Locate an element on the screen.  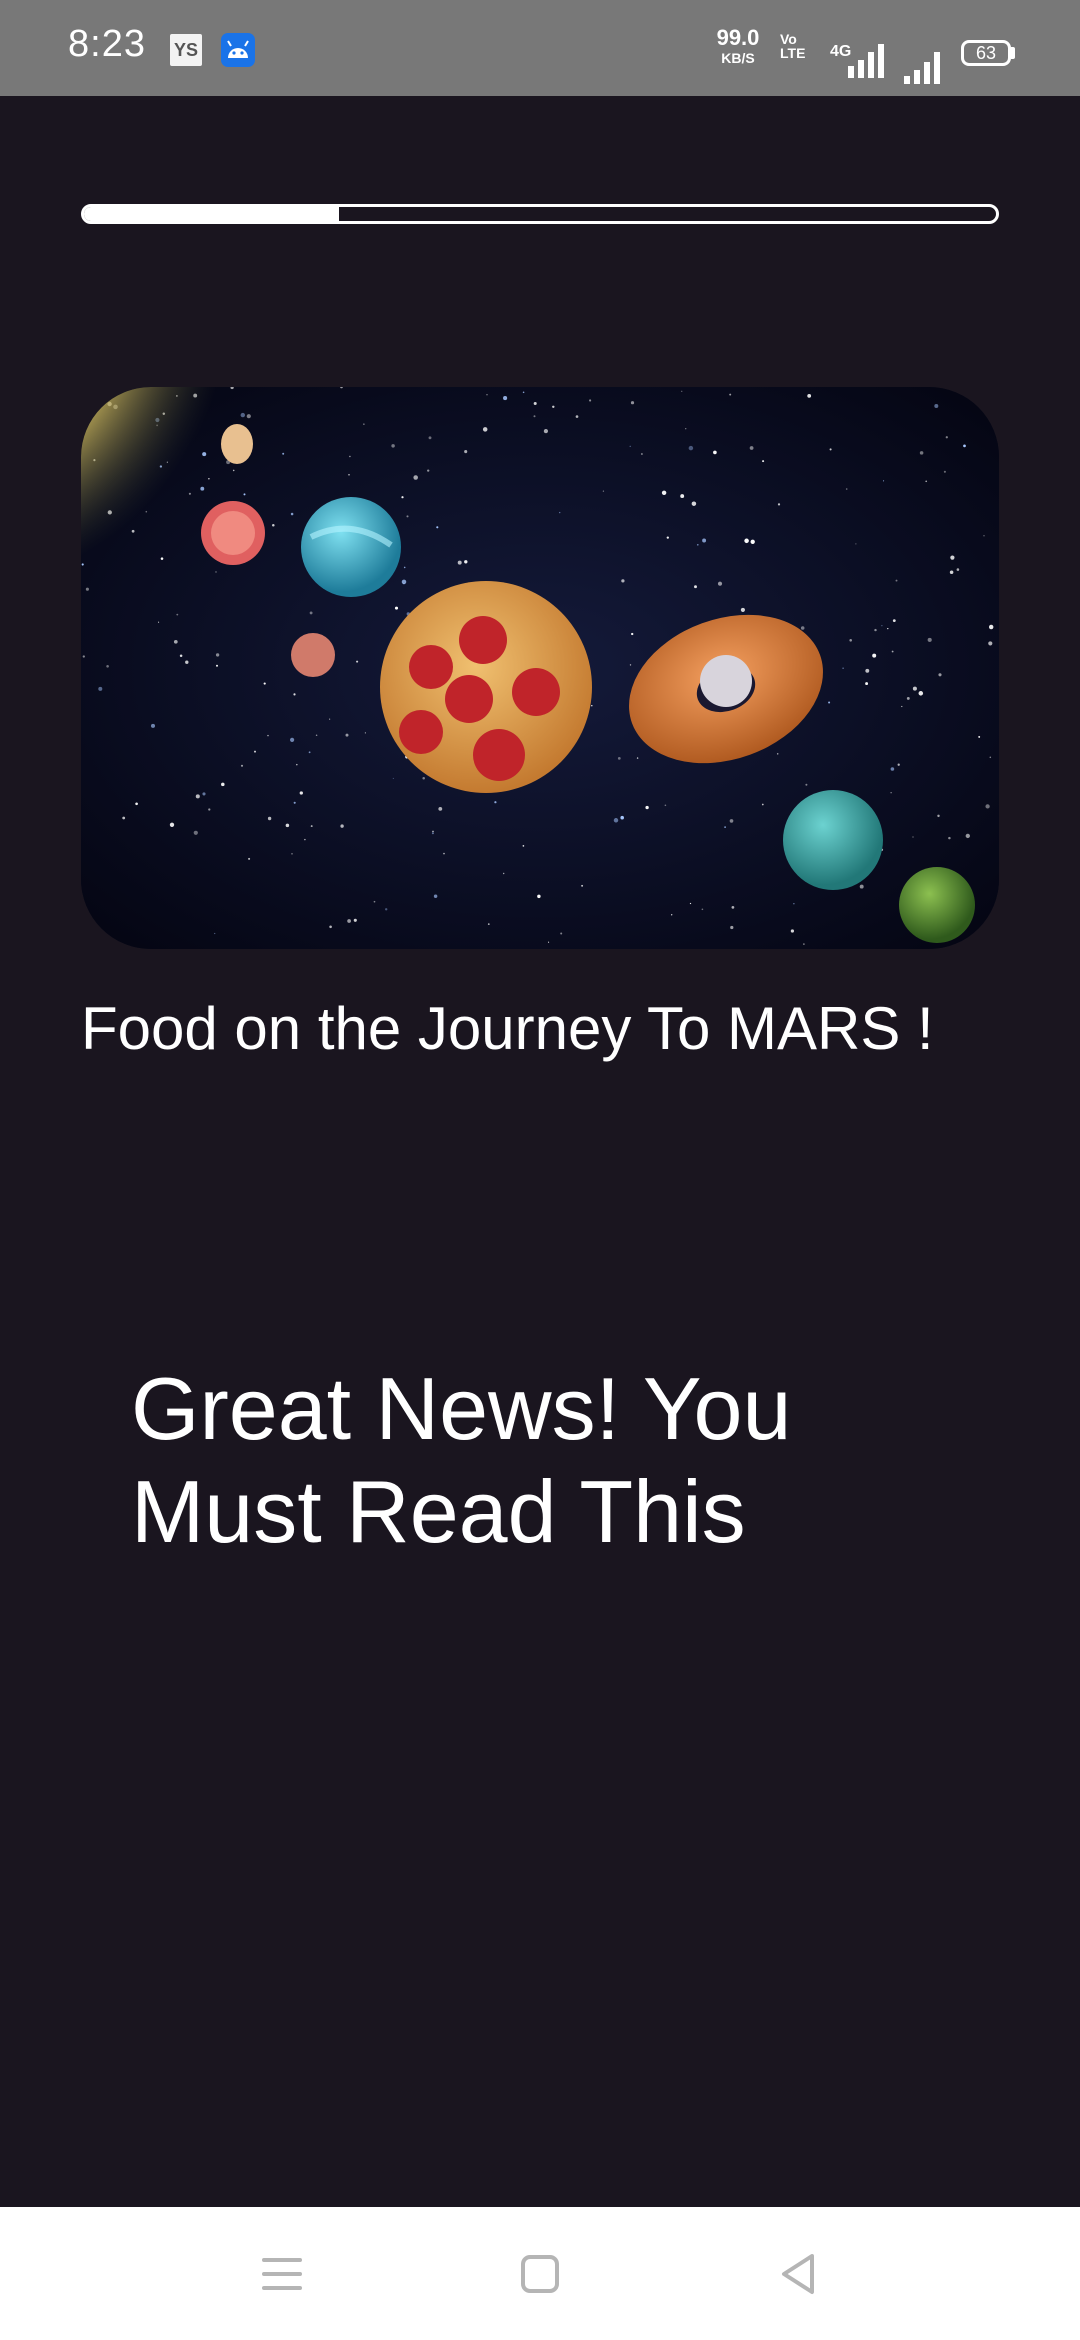
network-type-label: 4G is located at coordinates (840, 51).